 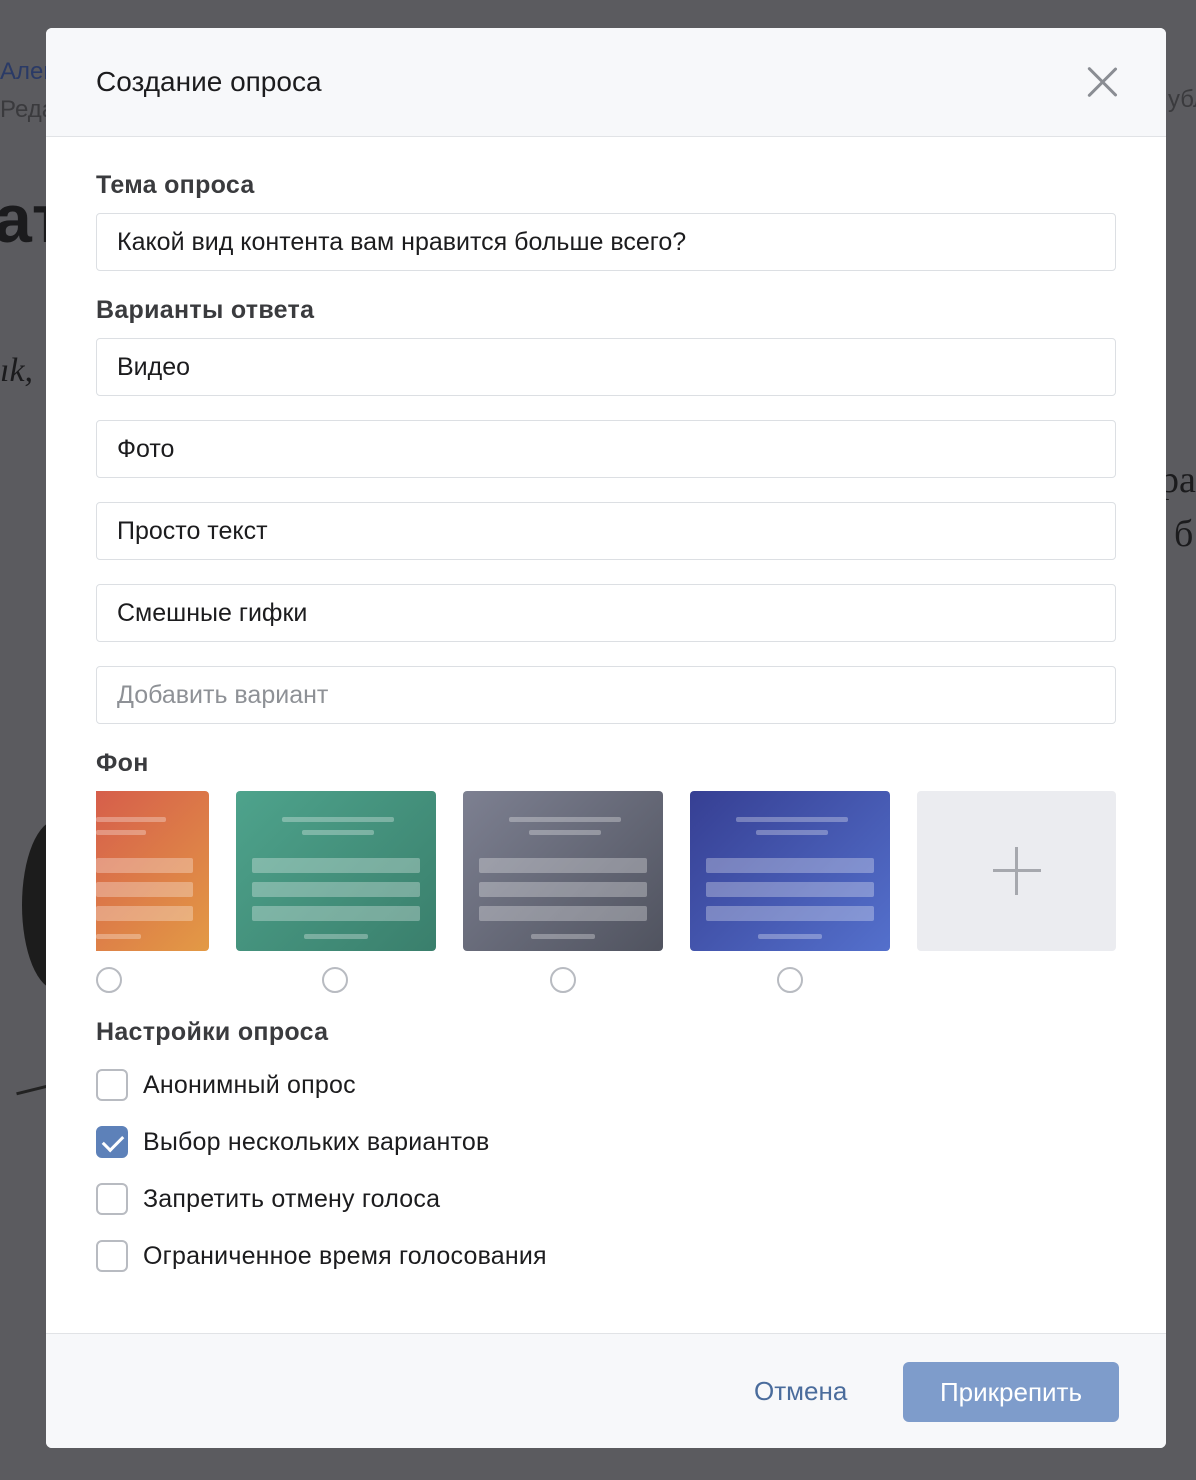 I want to click on add-background-button, so click(x=1016, y=871).